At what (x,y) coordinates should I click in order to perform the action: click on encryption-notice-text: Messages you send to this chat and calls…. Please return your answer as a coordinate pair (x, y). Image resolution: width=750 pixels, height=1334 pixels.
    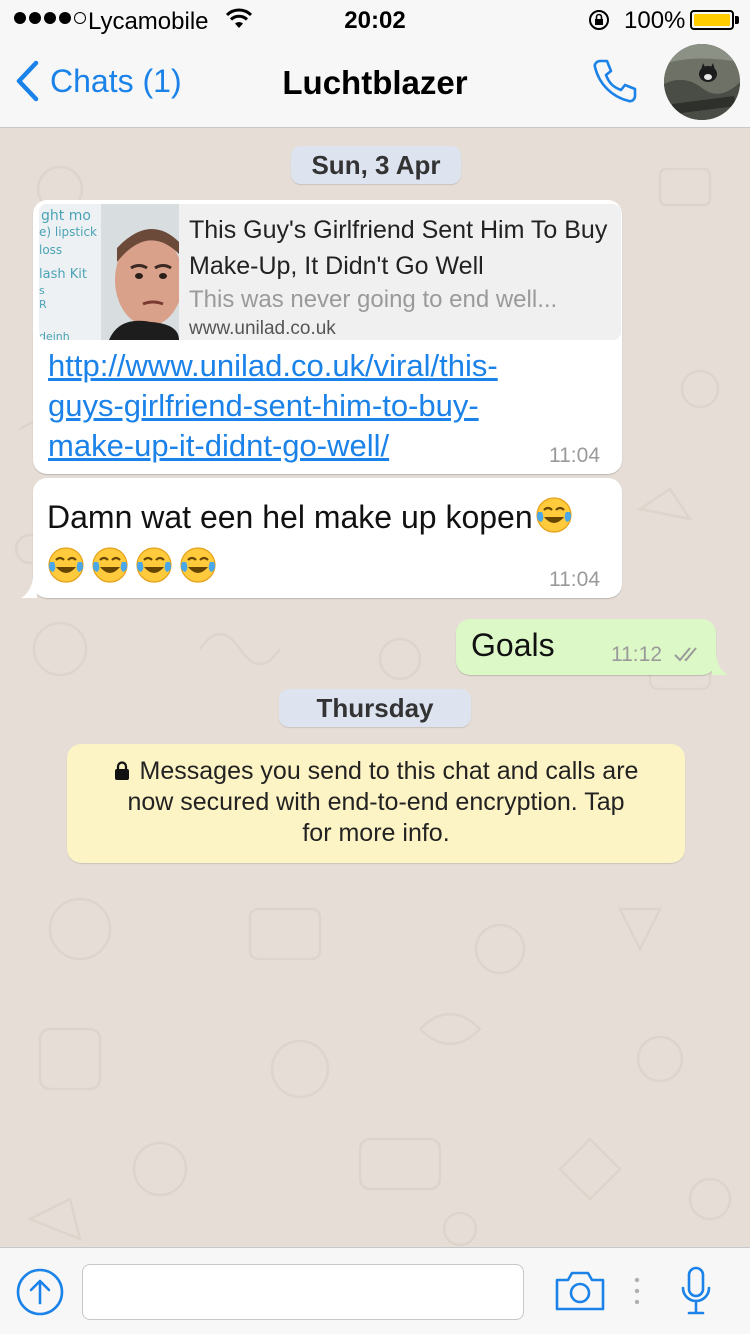
    Looking at the image, I should click on (389, 771).